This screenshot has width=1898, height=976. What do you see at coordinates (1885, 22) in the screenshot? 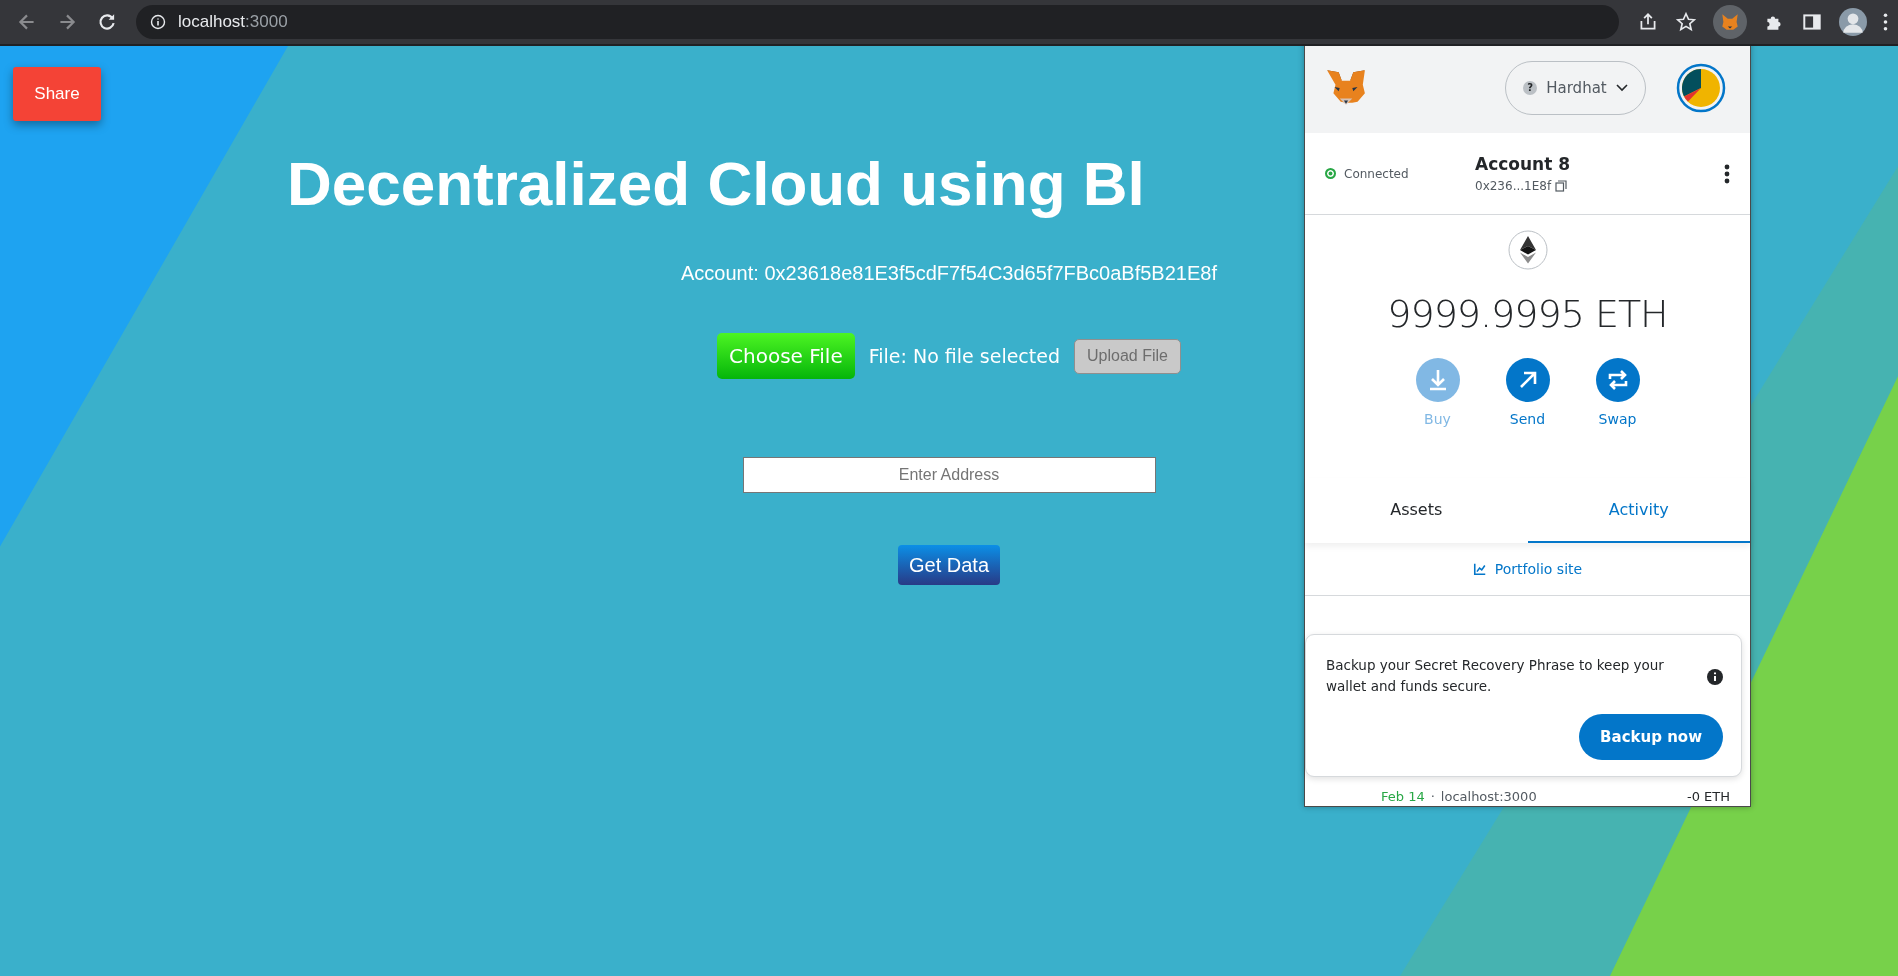
I see `menu-icon` at bounding box center [1885, 22].